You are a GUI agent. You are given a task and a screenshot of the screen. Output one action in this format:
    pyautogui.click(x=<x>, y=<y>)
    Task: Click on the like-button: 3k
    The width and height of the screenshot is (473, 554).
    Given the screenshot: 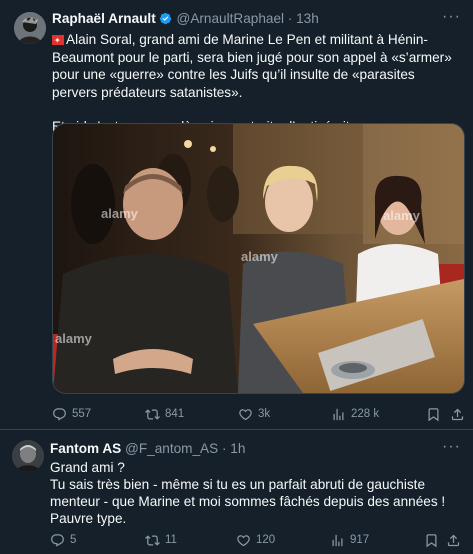 What is the action you would take?
    pyautogui.click(x=254, y=414)
    